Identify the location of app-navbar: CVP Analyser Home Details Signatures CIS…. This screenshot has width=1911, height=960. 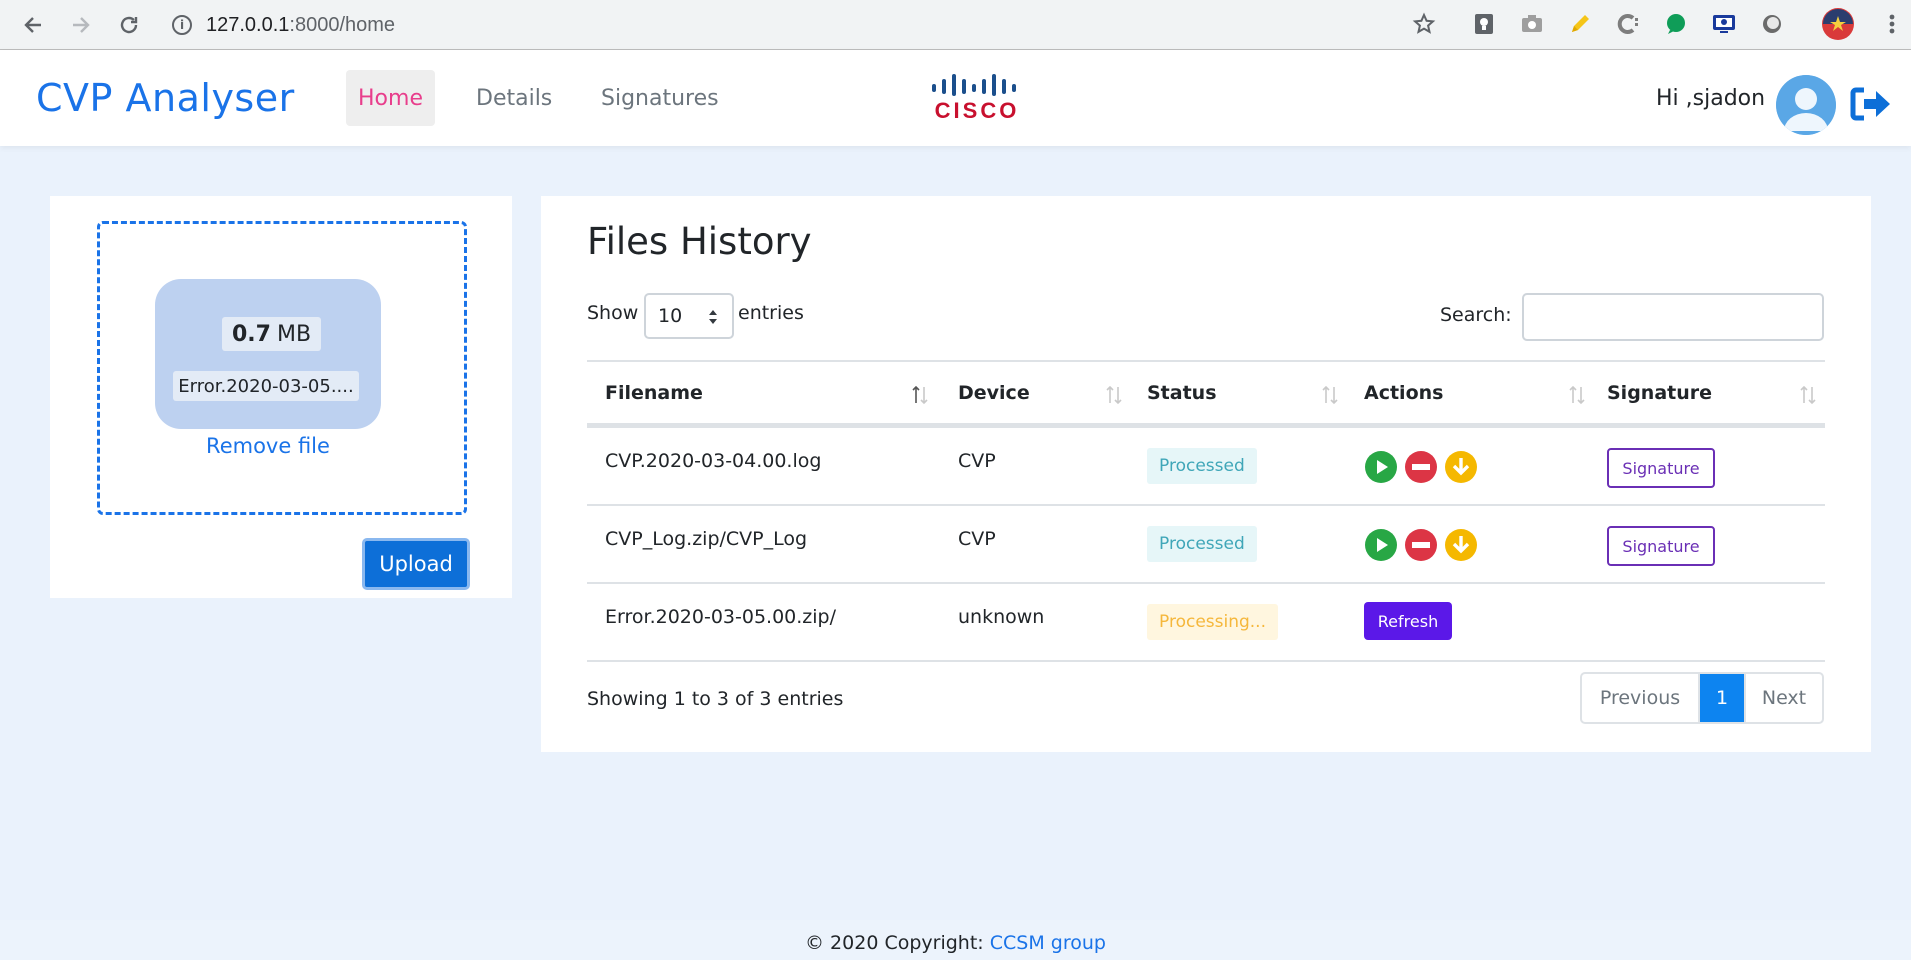
(955, 98).